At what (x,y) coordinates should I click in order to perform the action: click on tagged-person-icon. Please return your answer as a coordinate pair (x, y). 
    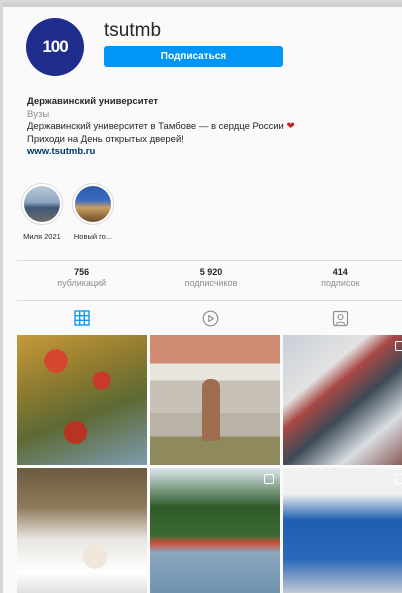
    Looking at the image, I should click on (340, 318).